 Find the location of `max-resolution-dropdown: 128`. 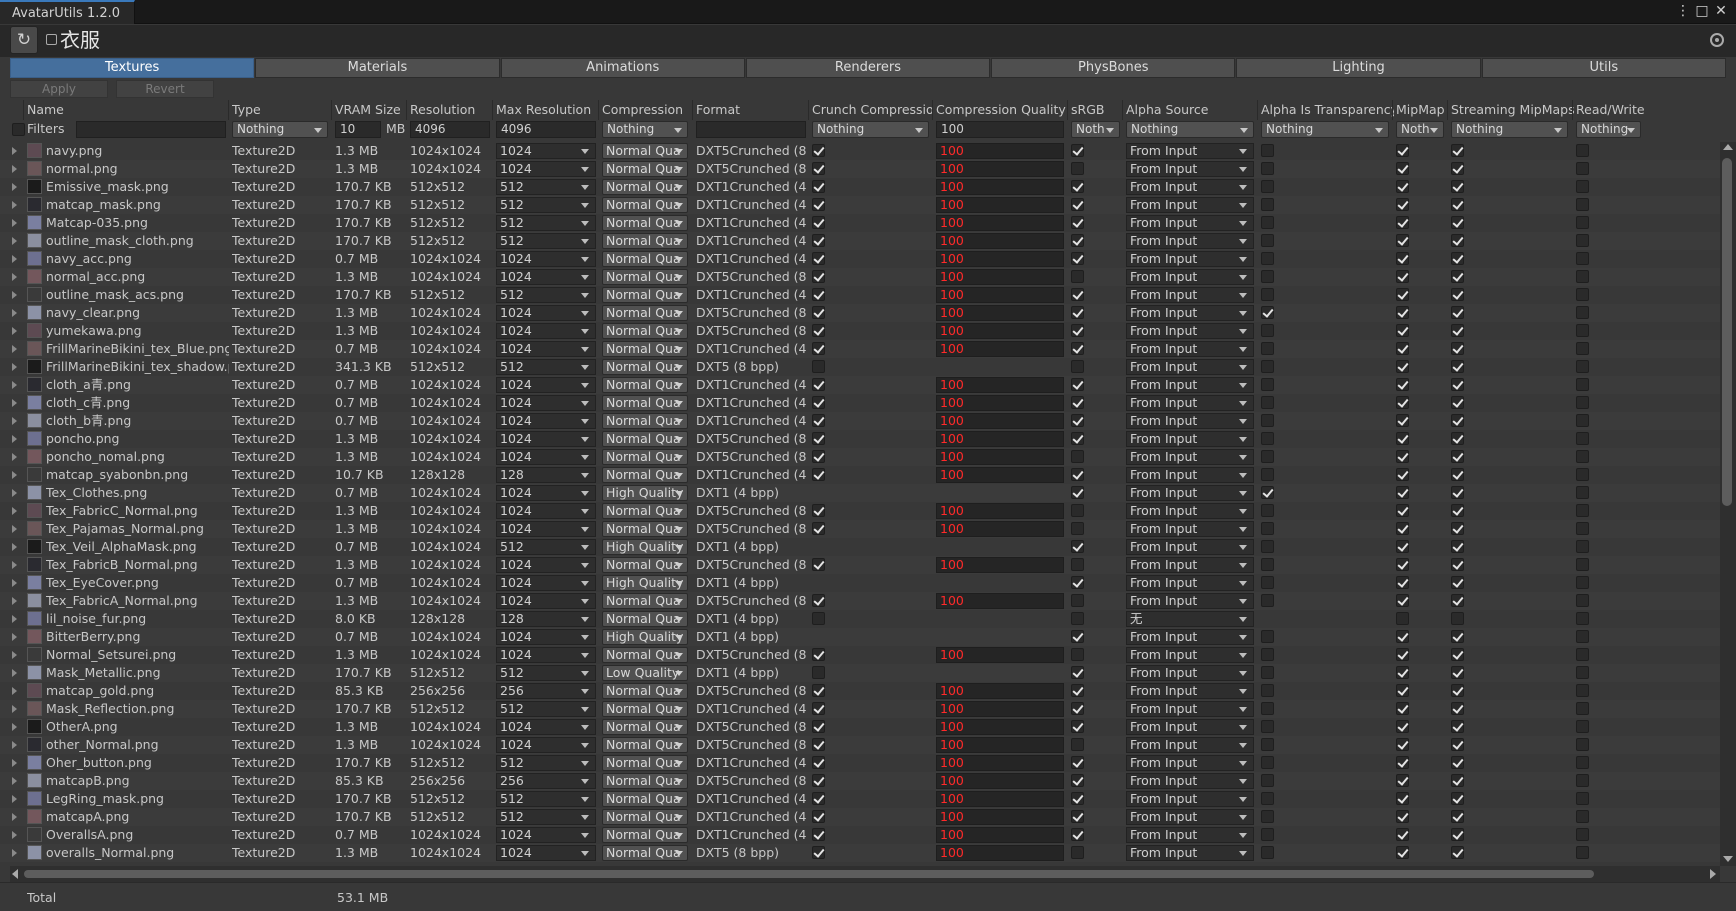

max-resolution-dropdown: 128 is located at coordinates (546, 475).